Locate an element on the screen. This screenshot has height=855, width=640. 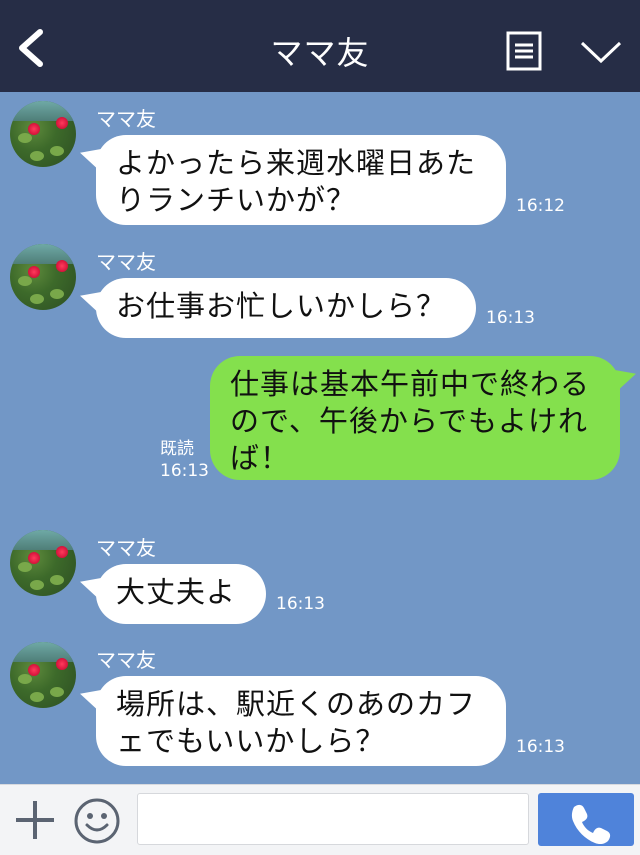
message-line: お仕事お忙しいかしら？ is located at coordinates (281, 306).